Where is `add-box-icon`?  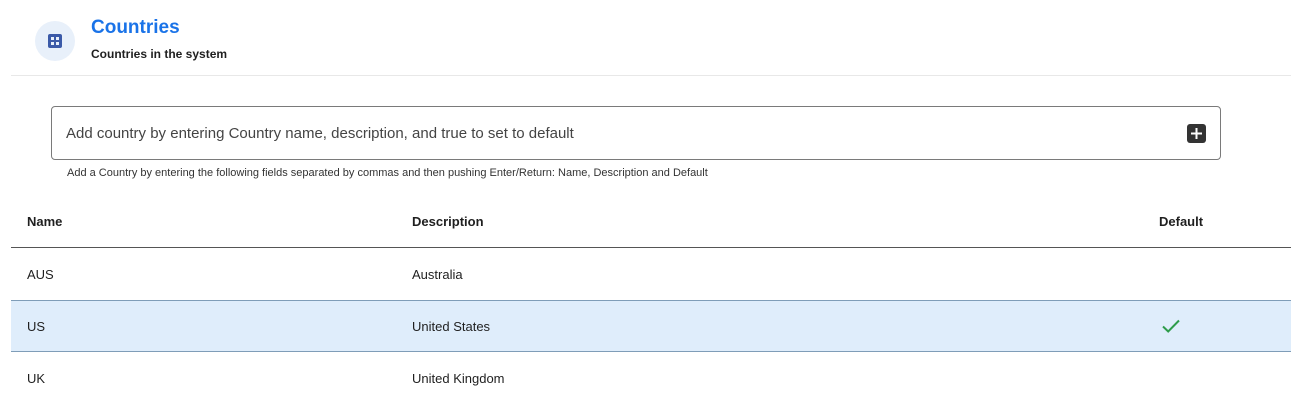
add-box-icon is located at coordinates (1196, 133).